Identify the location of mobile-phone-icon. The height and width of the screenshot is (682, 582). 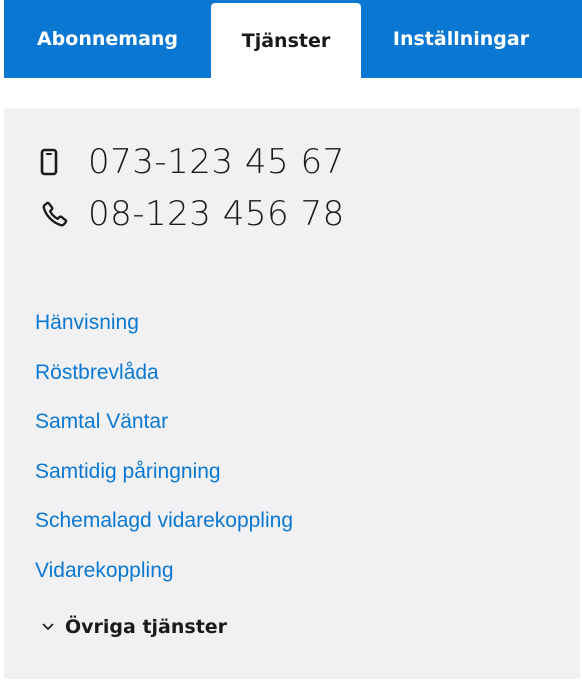
(56, 162).